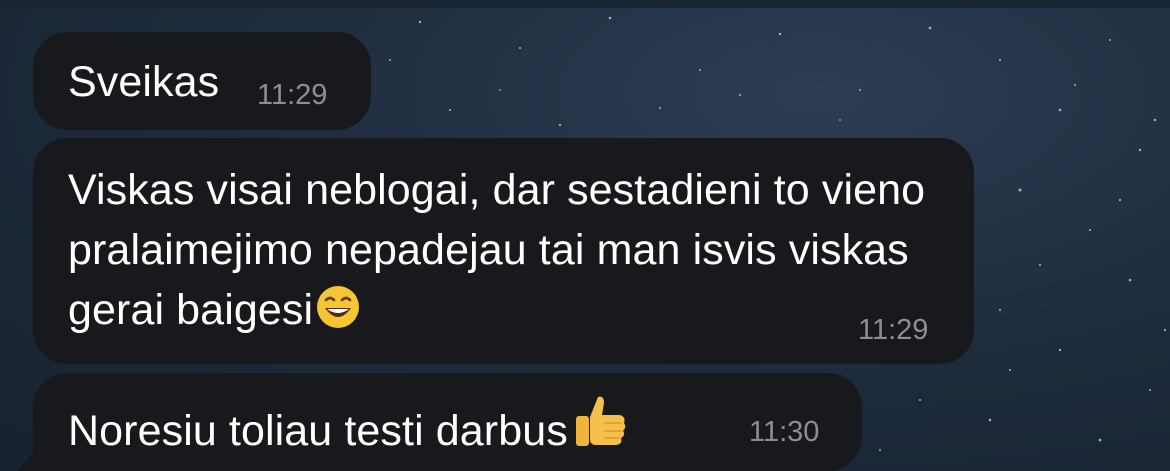 This screenshot has width=1170, height=471. I want to click on message-text: Noresiu toliau testi darbus, so click(318, 431).